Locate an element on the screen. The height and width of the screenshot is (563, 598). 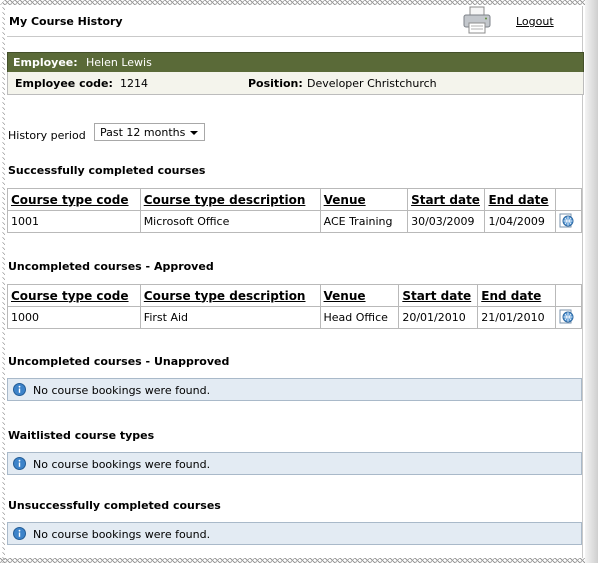
torn-edge-left is located at coordinates (2, 281).